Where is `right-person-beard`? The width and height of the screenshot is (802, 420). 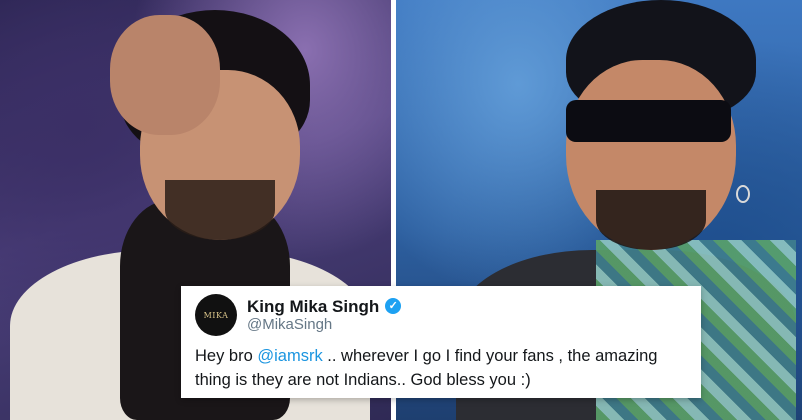
right-person-beard is located at coordinates (651, 220).